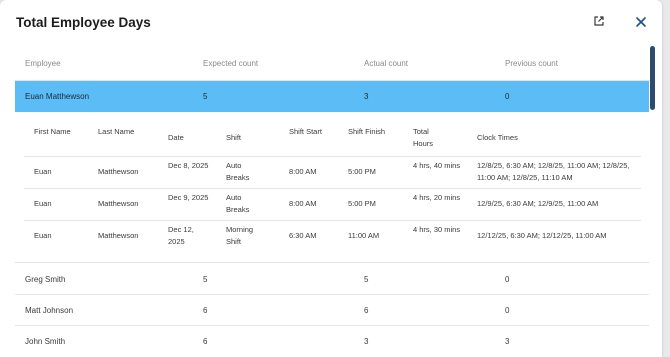 The width and height of the screenshot is (670, 357). Describe the element at coordinates (386, 63) in the screenshot. I see `column-header-actual-count: Actual count` at that location.